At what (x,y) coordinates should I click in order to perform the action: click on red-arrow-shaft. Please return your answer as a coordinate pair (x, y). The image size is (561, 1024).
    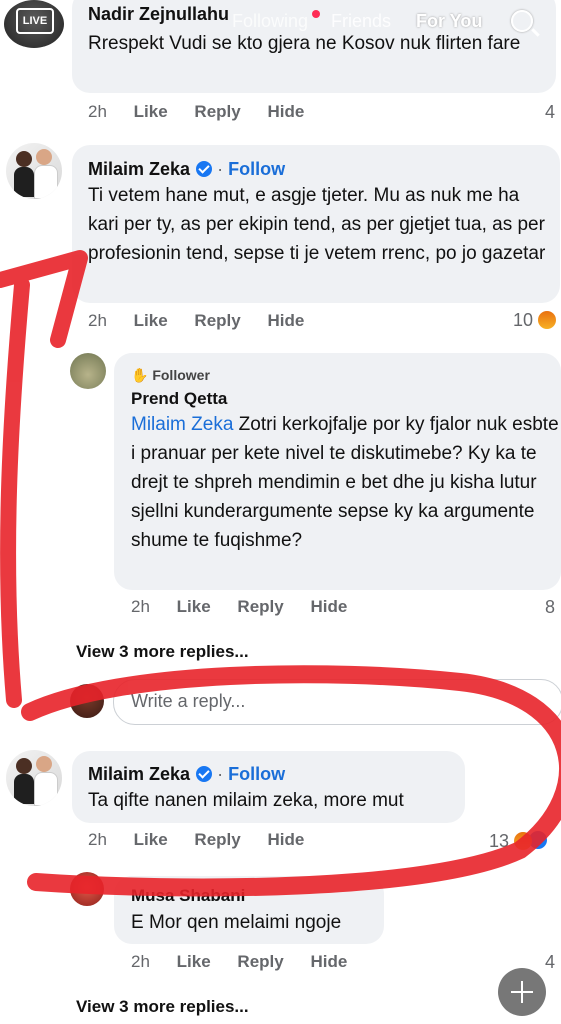
    Looking at the image, I should click on (15, 492).